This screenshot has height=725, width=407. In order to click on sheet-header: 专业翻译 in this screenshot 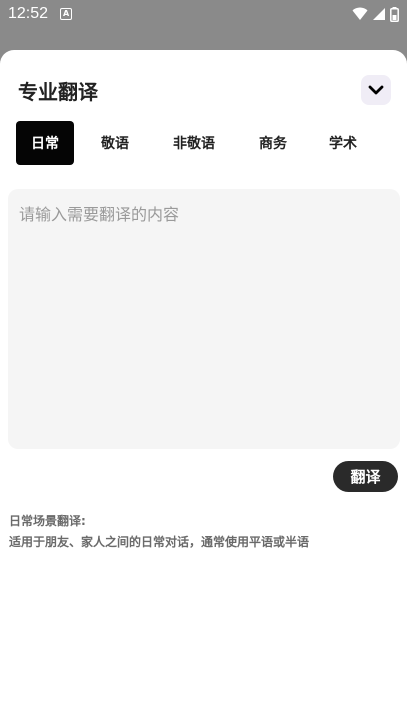, I will do `click(204, 90)`.